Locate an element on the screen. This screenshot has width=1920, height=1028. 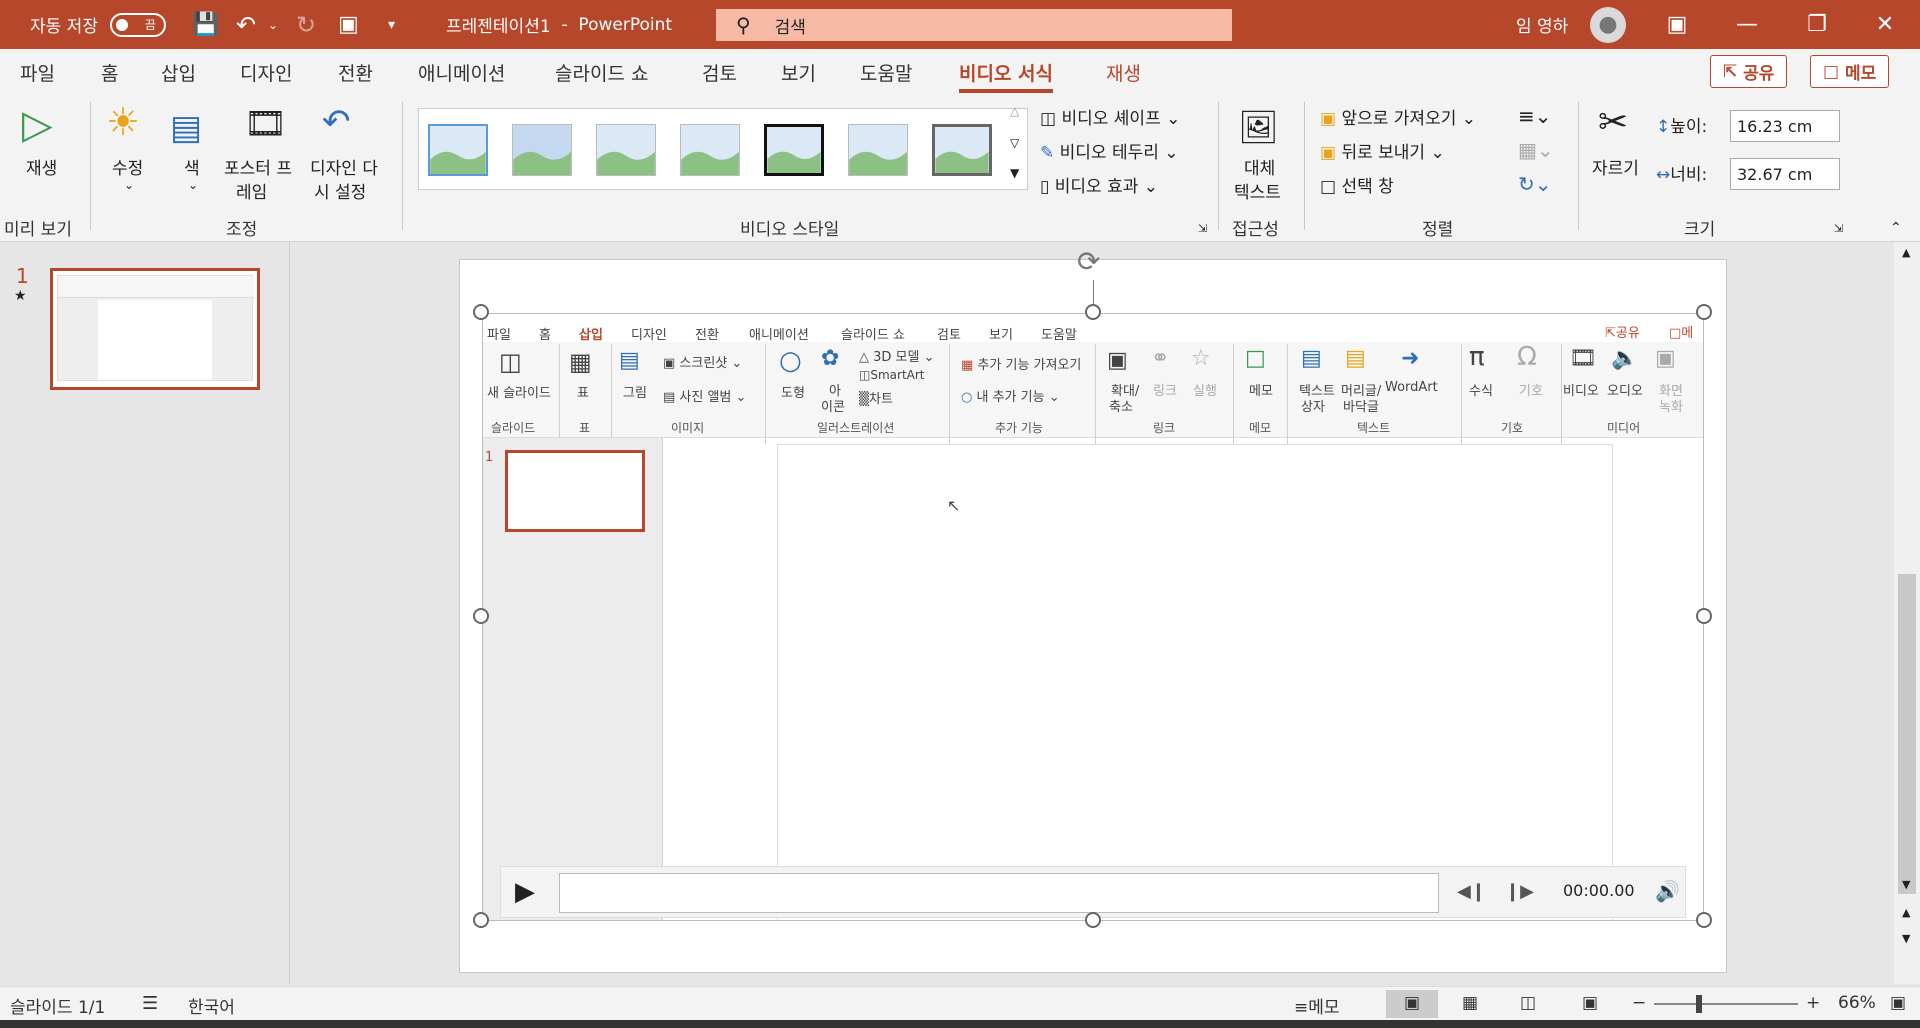
video-border-button: ✎ 비디오 테두리 ⌄ is located at coordinates (1109, 150).